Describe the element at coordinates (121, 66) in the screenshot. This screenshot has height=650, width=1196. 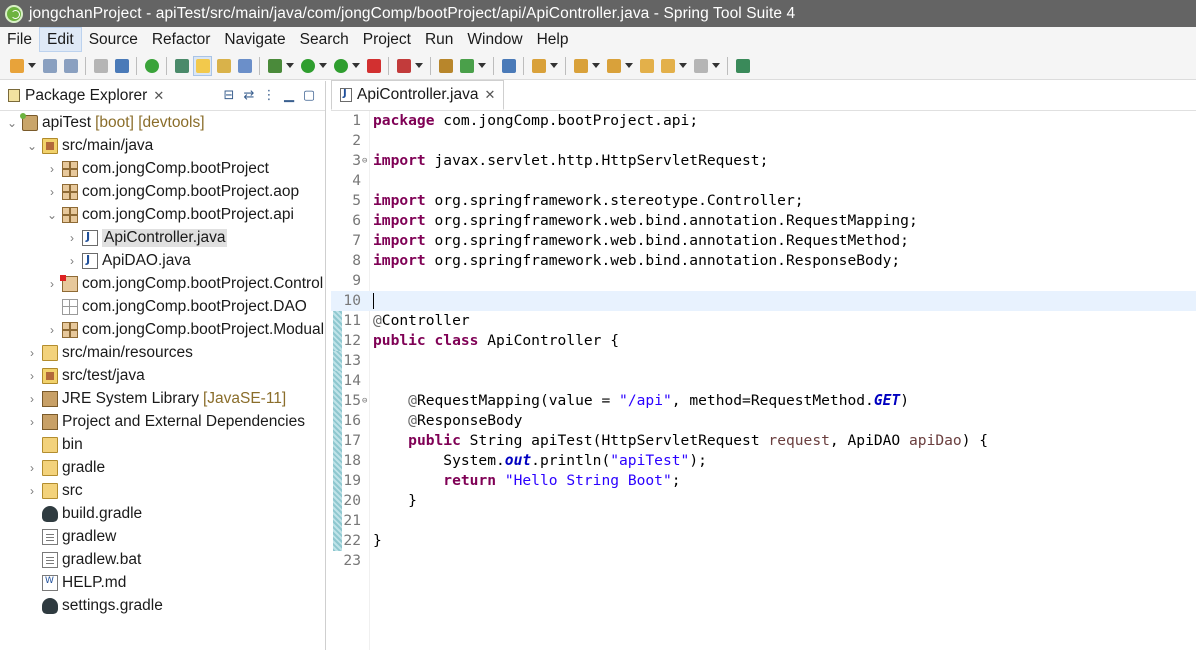
I see `open-task-icon` at that location.